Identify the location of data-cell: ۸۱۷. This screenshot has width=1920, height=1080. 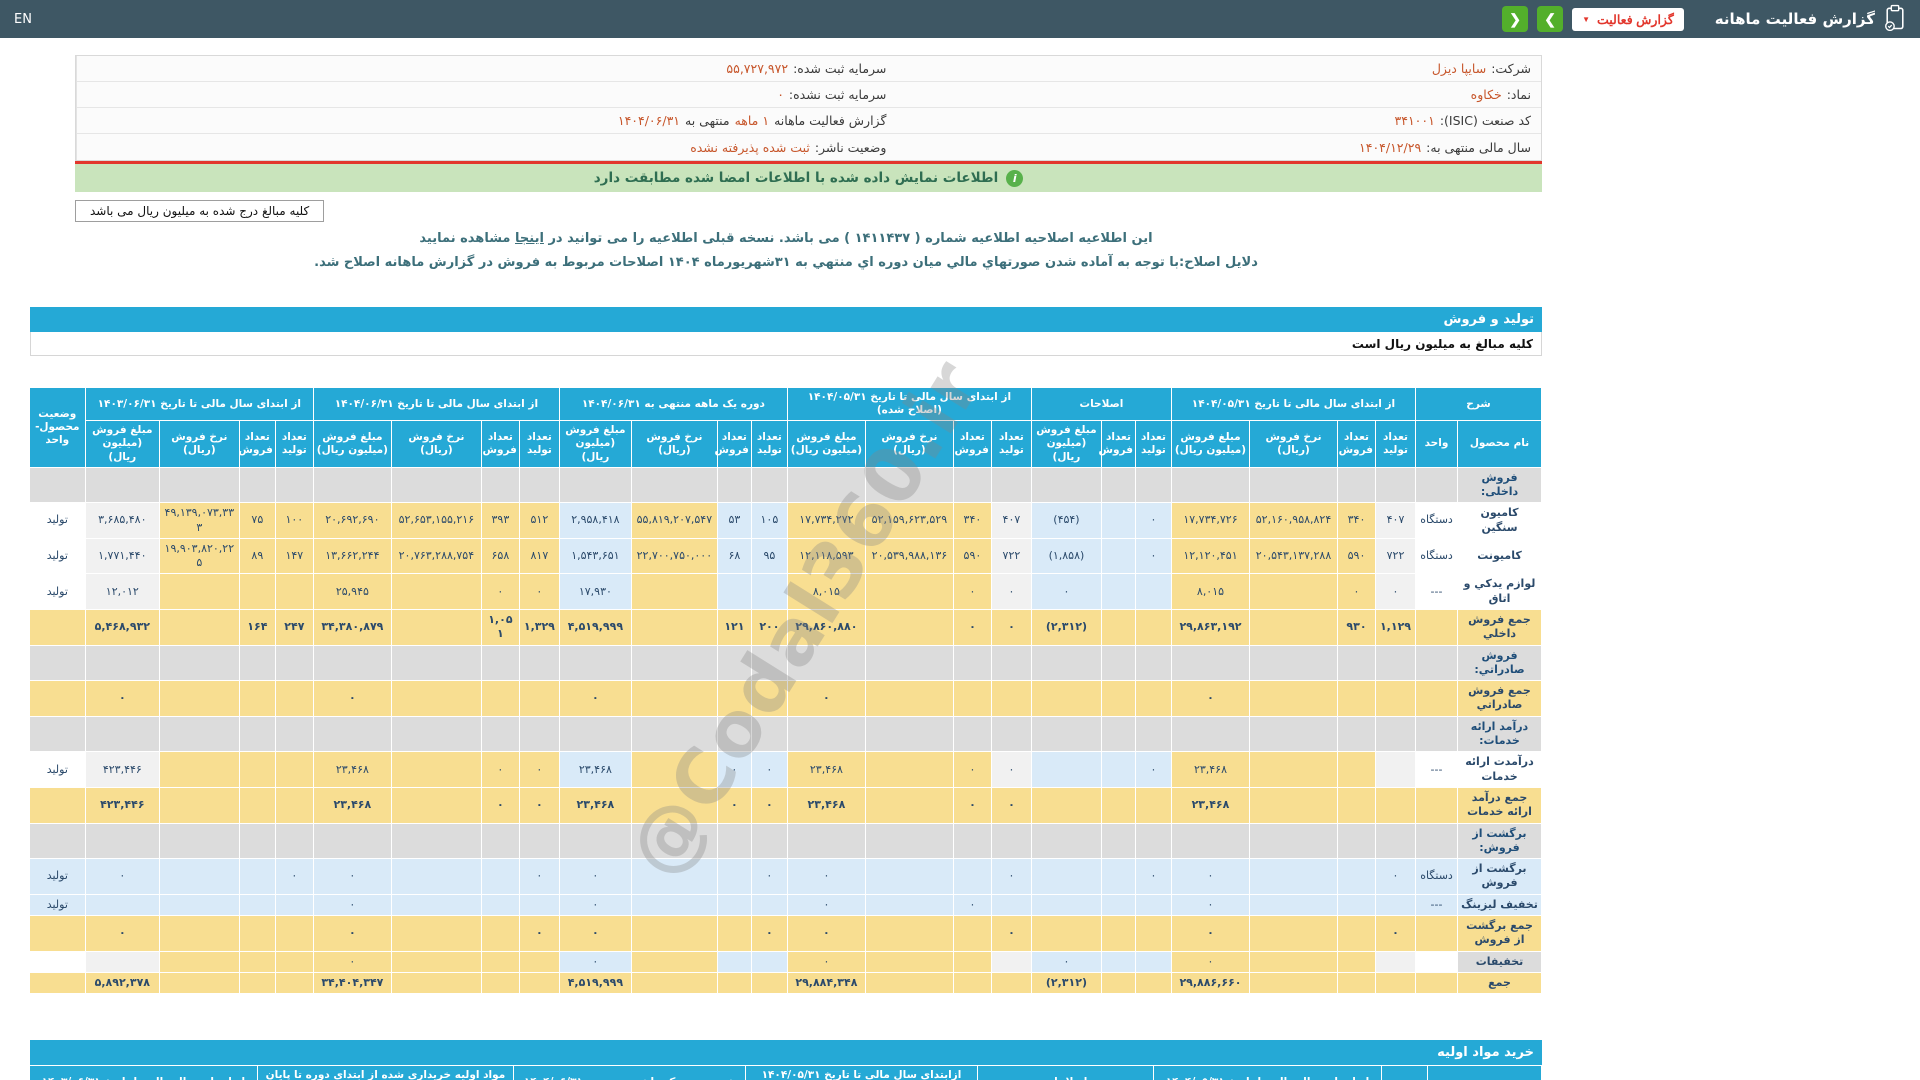
(539, 556).